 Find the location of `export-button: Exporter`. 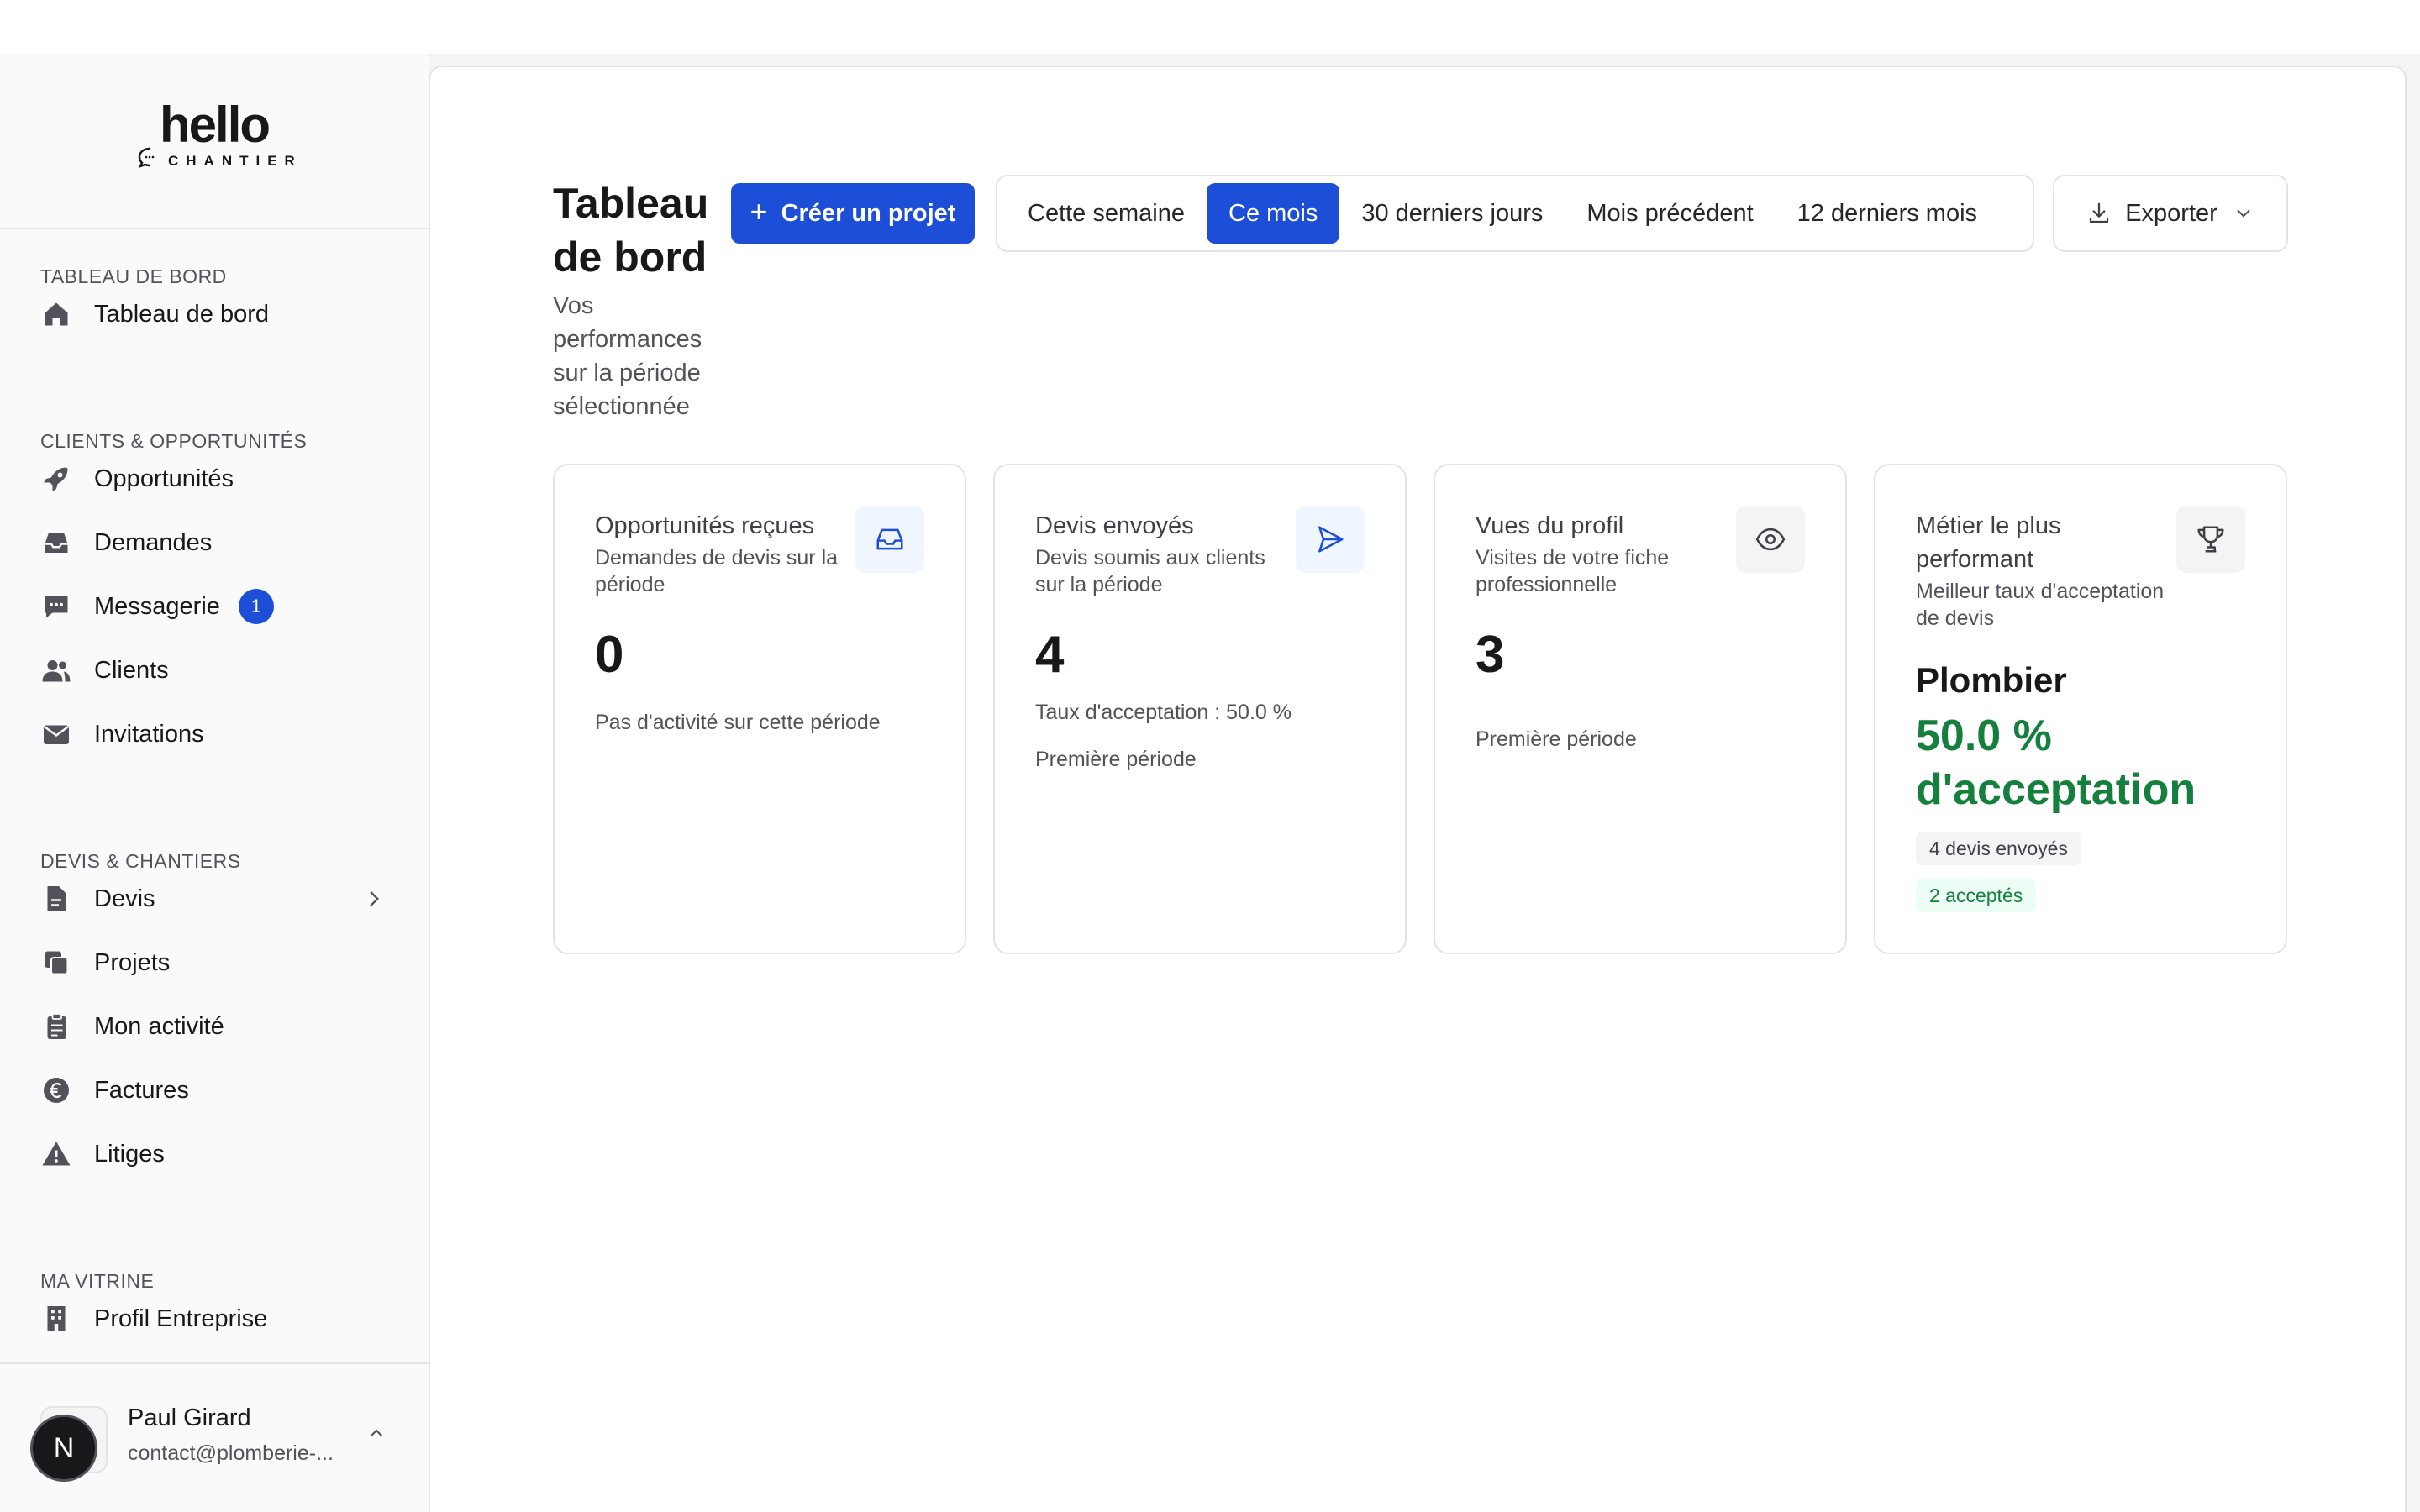

export-button: Exporter is located at coordinates (2170, 213).